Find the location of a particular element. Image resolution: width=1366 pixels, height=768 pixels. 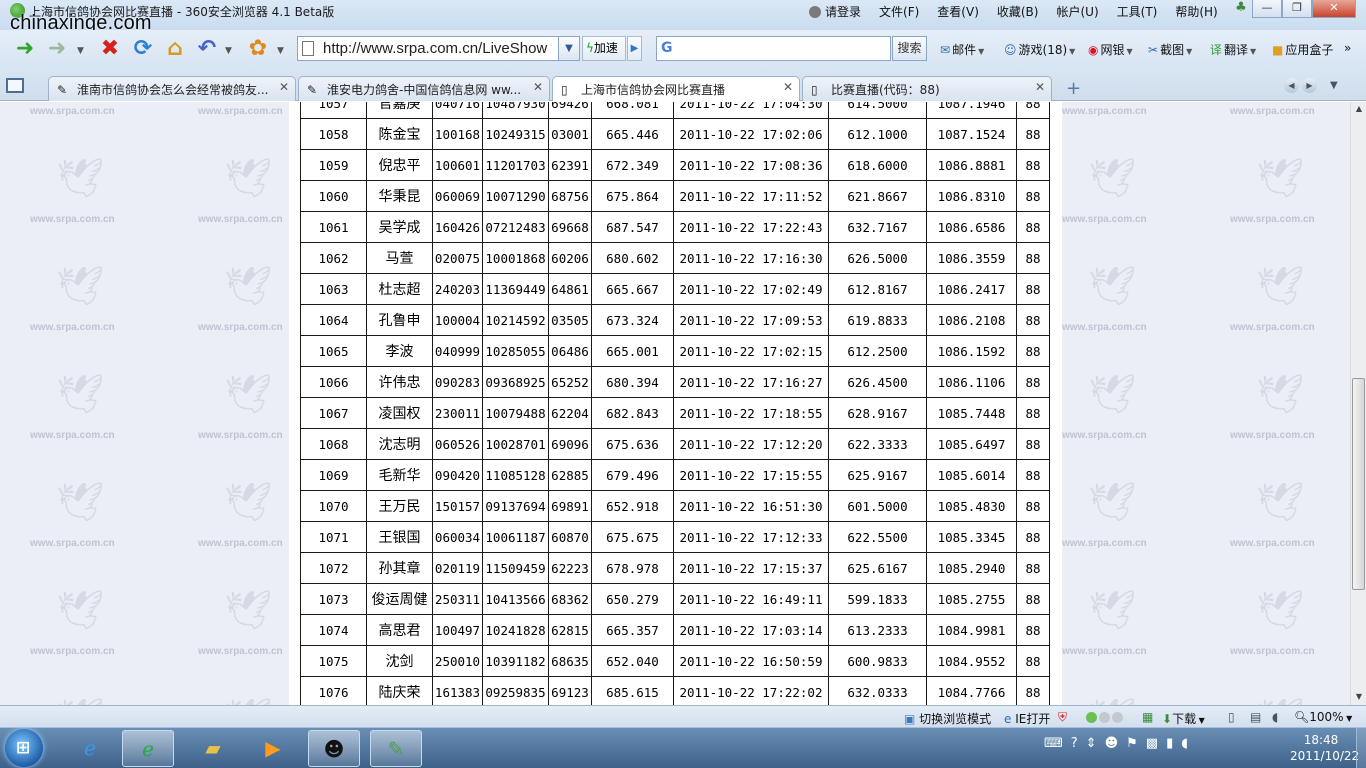

minimize-button: — is located at coordinates (1267, 9).